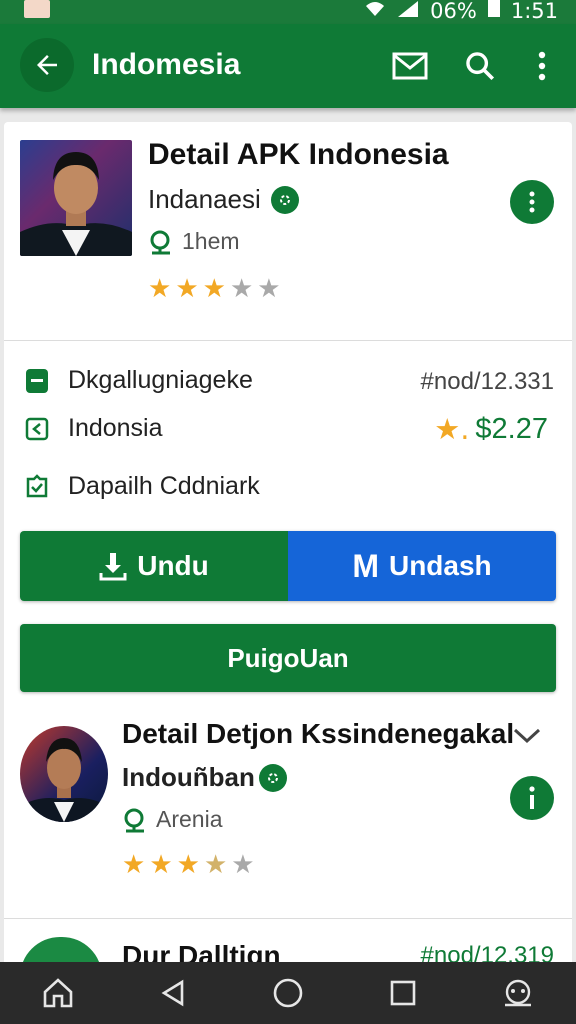  What do you see at coordinates (288, 12) in the screenshot?
I see `status-bar: 06% 1:51` at bounding box center [288, 12].